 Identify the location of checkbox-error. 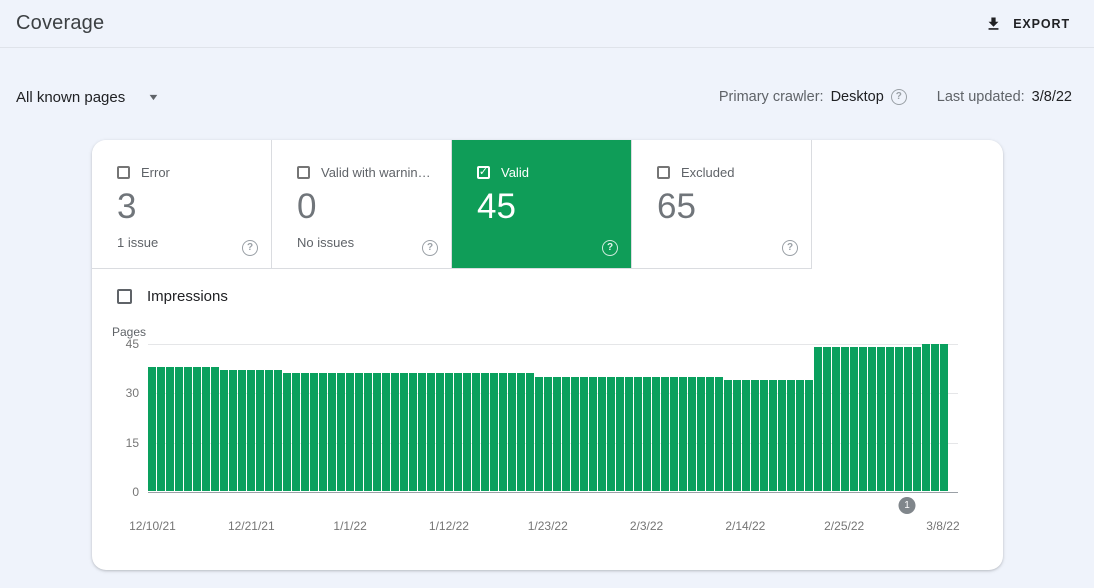
(123, 172).